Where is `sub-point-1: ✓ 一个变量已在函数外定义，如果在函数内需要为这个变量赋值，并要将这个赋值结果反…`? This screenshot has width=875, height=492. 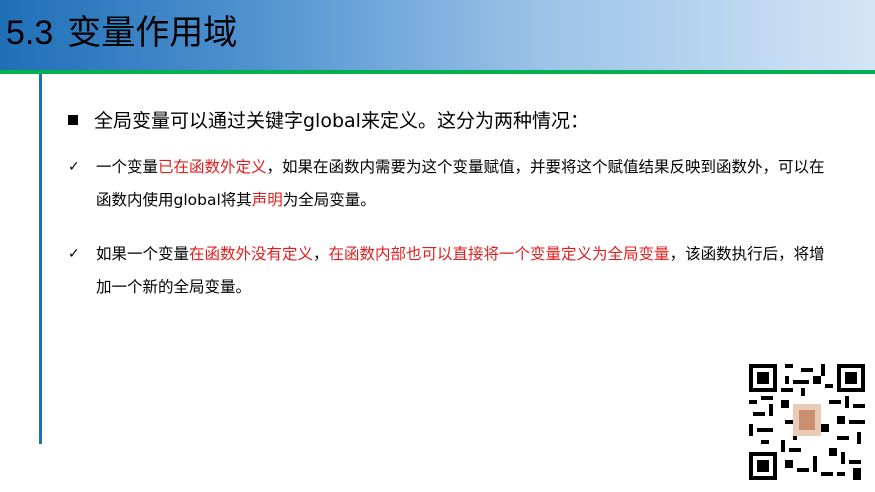
sub-point-1: ✓ 一个变量已在函数外定义，如果在函数内需要为这个变量赋值，并要将这个赋值结果反… is located at coordinates (448, 184).